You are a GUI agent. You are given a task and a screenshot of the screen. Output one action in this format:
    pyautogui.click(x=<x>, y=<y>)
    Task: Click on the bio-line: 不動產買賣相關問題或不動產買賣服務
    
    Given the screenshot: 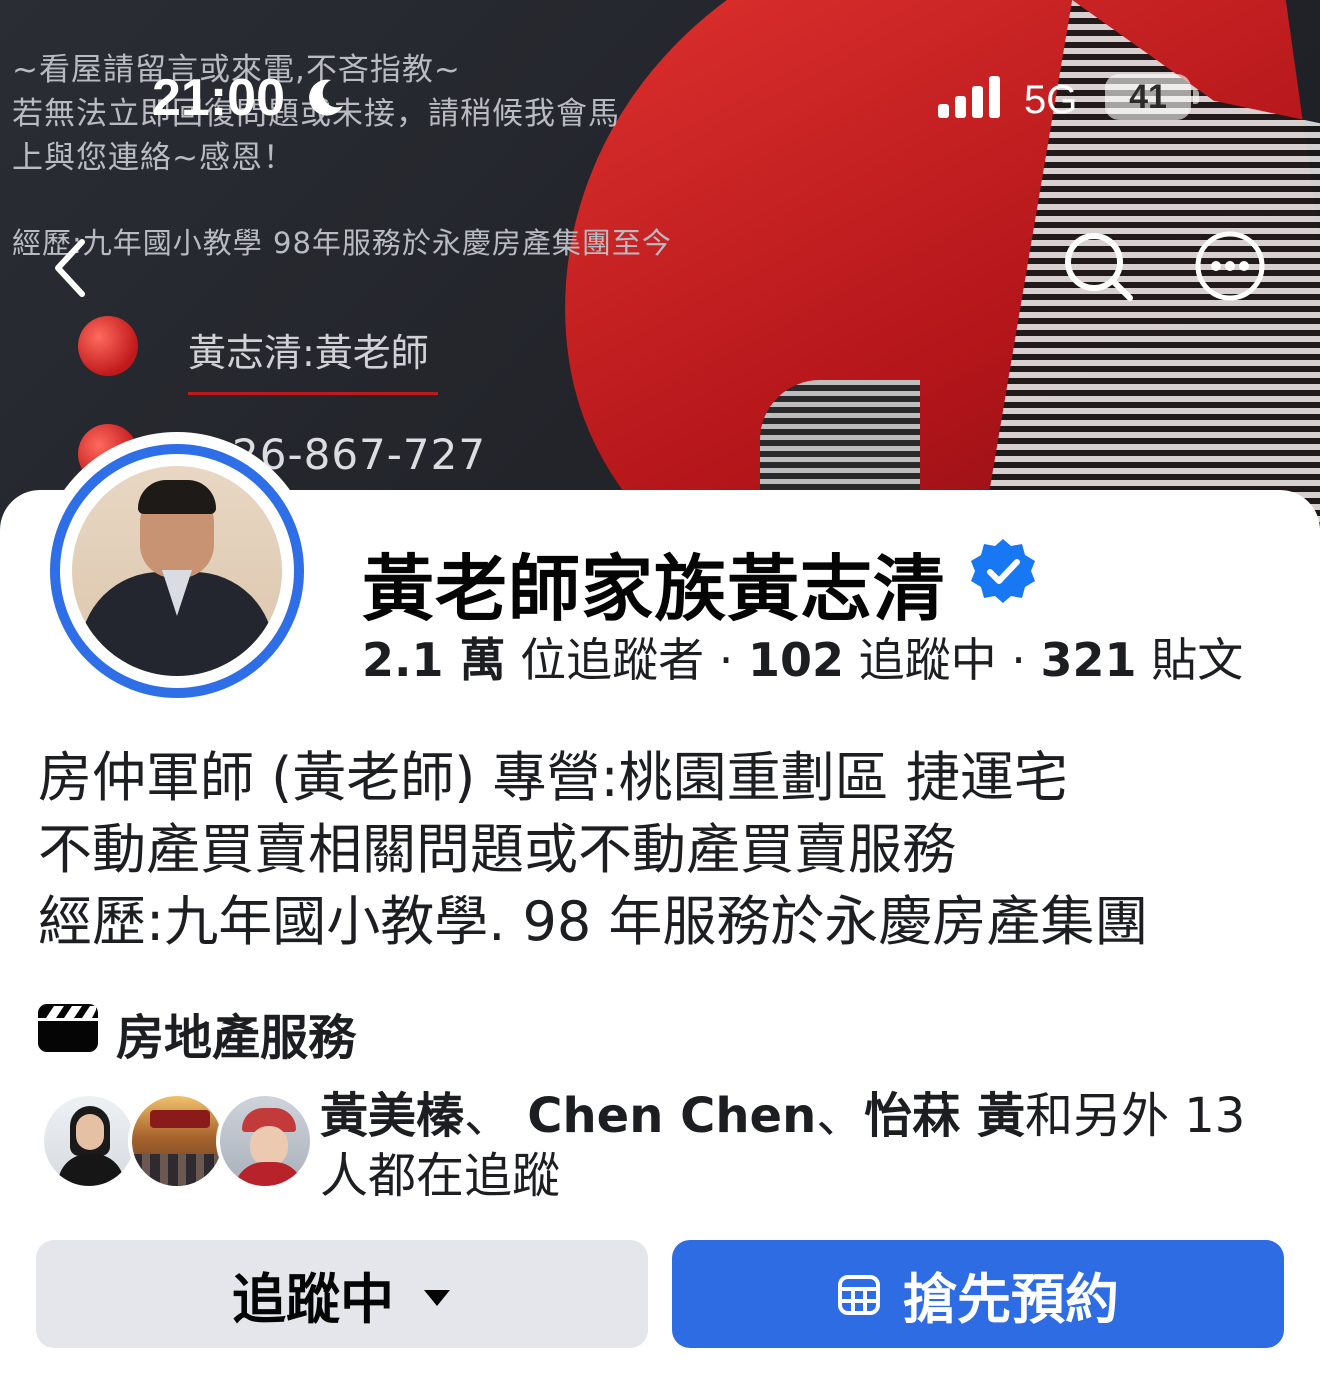 What is the action you would take?
    pyautogui.click(x=497, y=849)
    